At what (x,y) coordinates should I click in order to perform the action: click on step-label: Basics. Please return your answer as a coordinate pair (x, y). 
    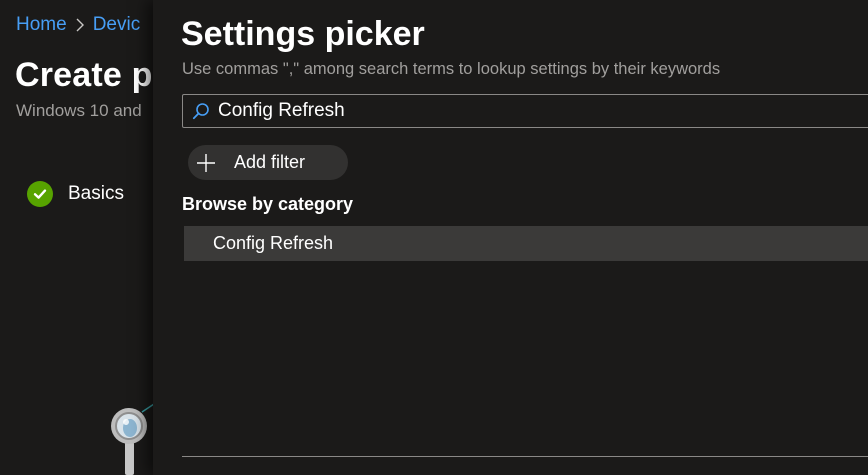
    Looking at the image, I should click on (96, 193).